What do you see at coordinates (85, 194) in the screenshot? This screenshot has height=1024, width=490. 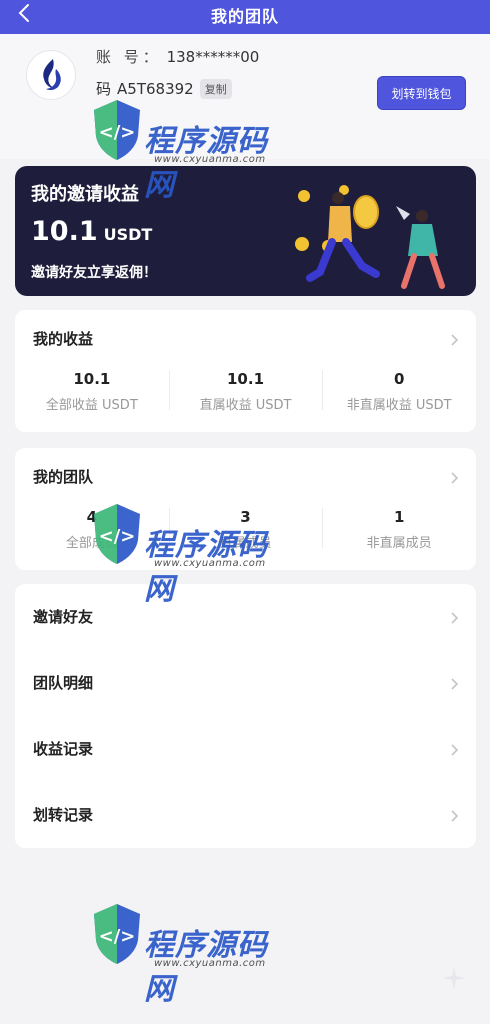 I see `banner-title: 我的邀请收益` at bounding box center [85, 194].